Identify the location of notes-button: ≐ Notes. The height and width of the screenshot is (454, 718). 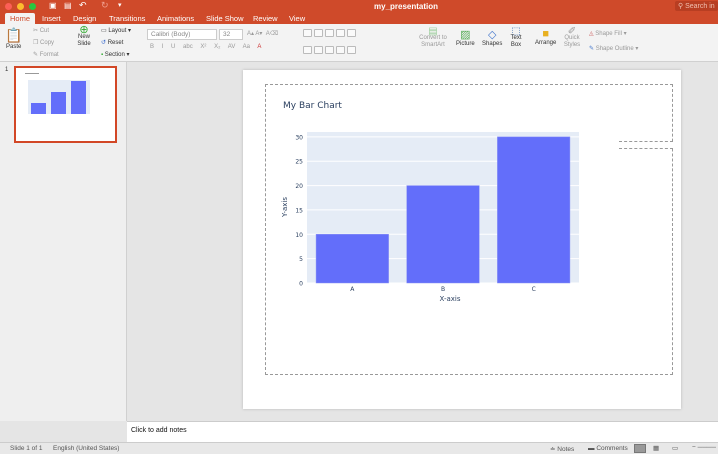
(562, 449).